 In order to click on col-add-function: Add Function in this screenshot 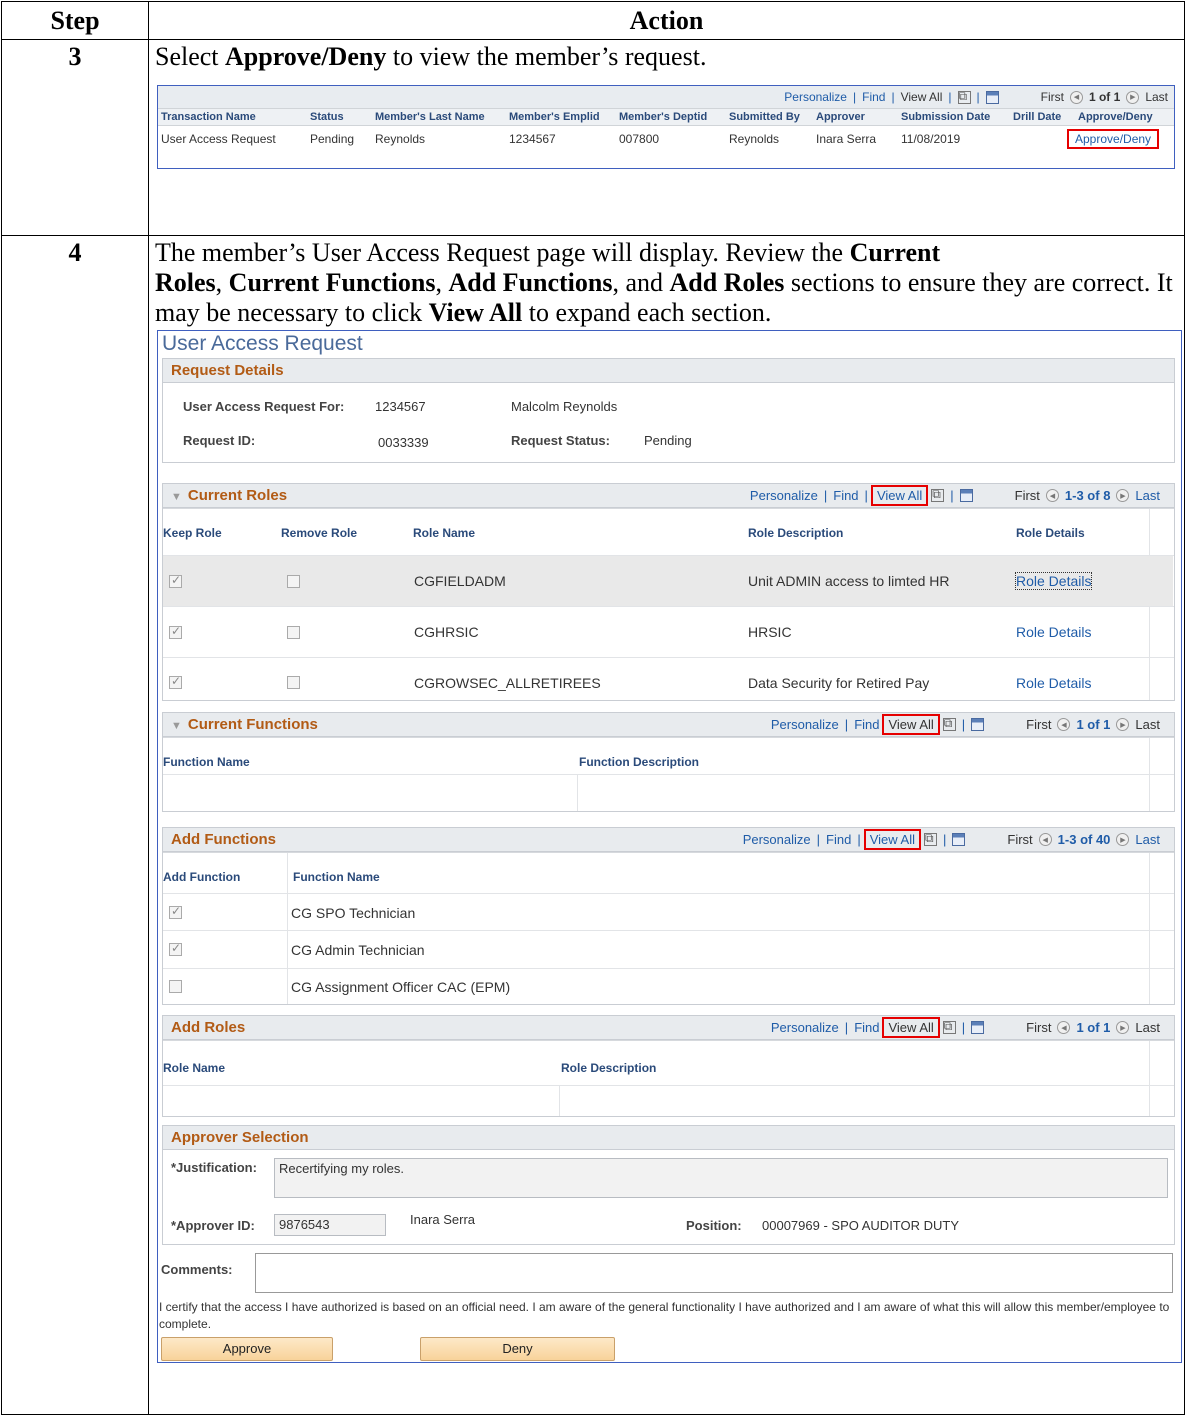, I will do `click(201, 877)`.